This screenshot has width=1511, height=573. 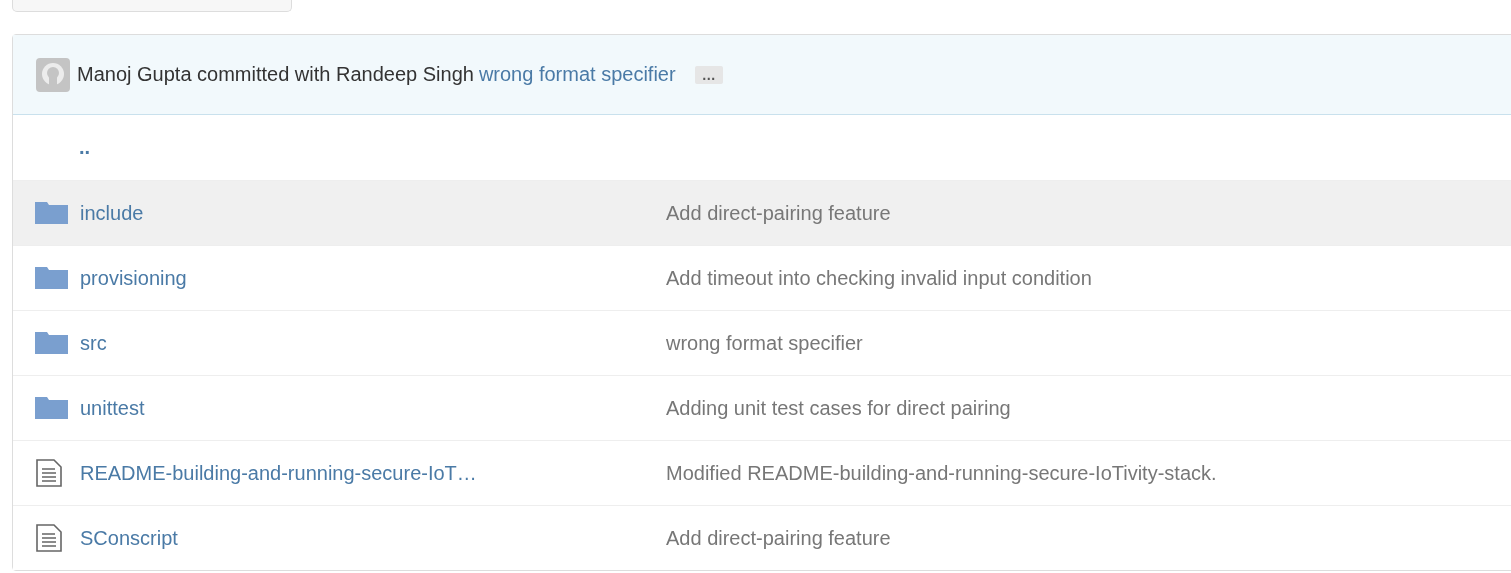 I want to click on file-row: include Add direct-pairing feature, so click(x=762, y=212).